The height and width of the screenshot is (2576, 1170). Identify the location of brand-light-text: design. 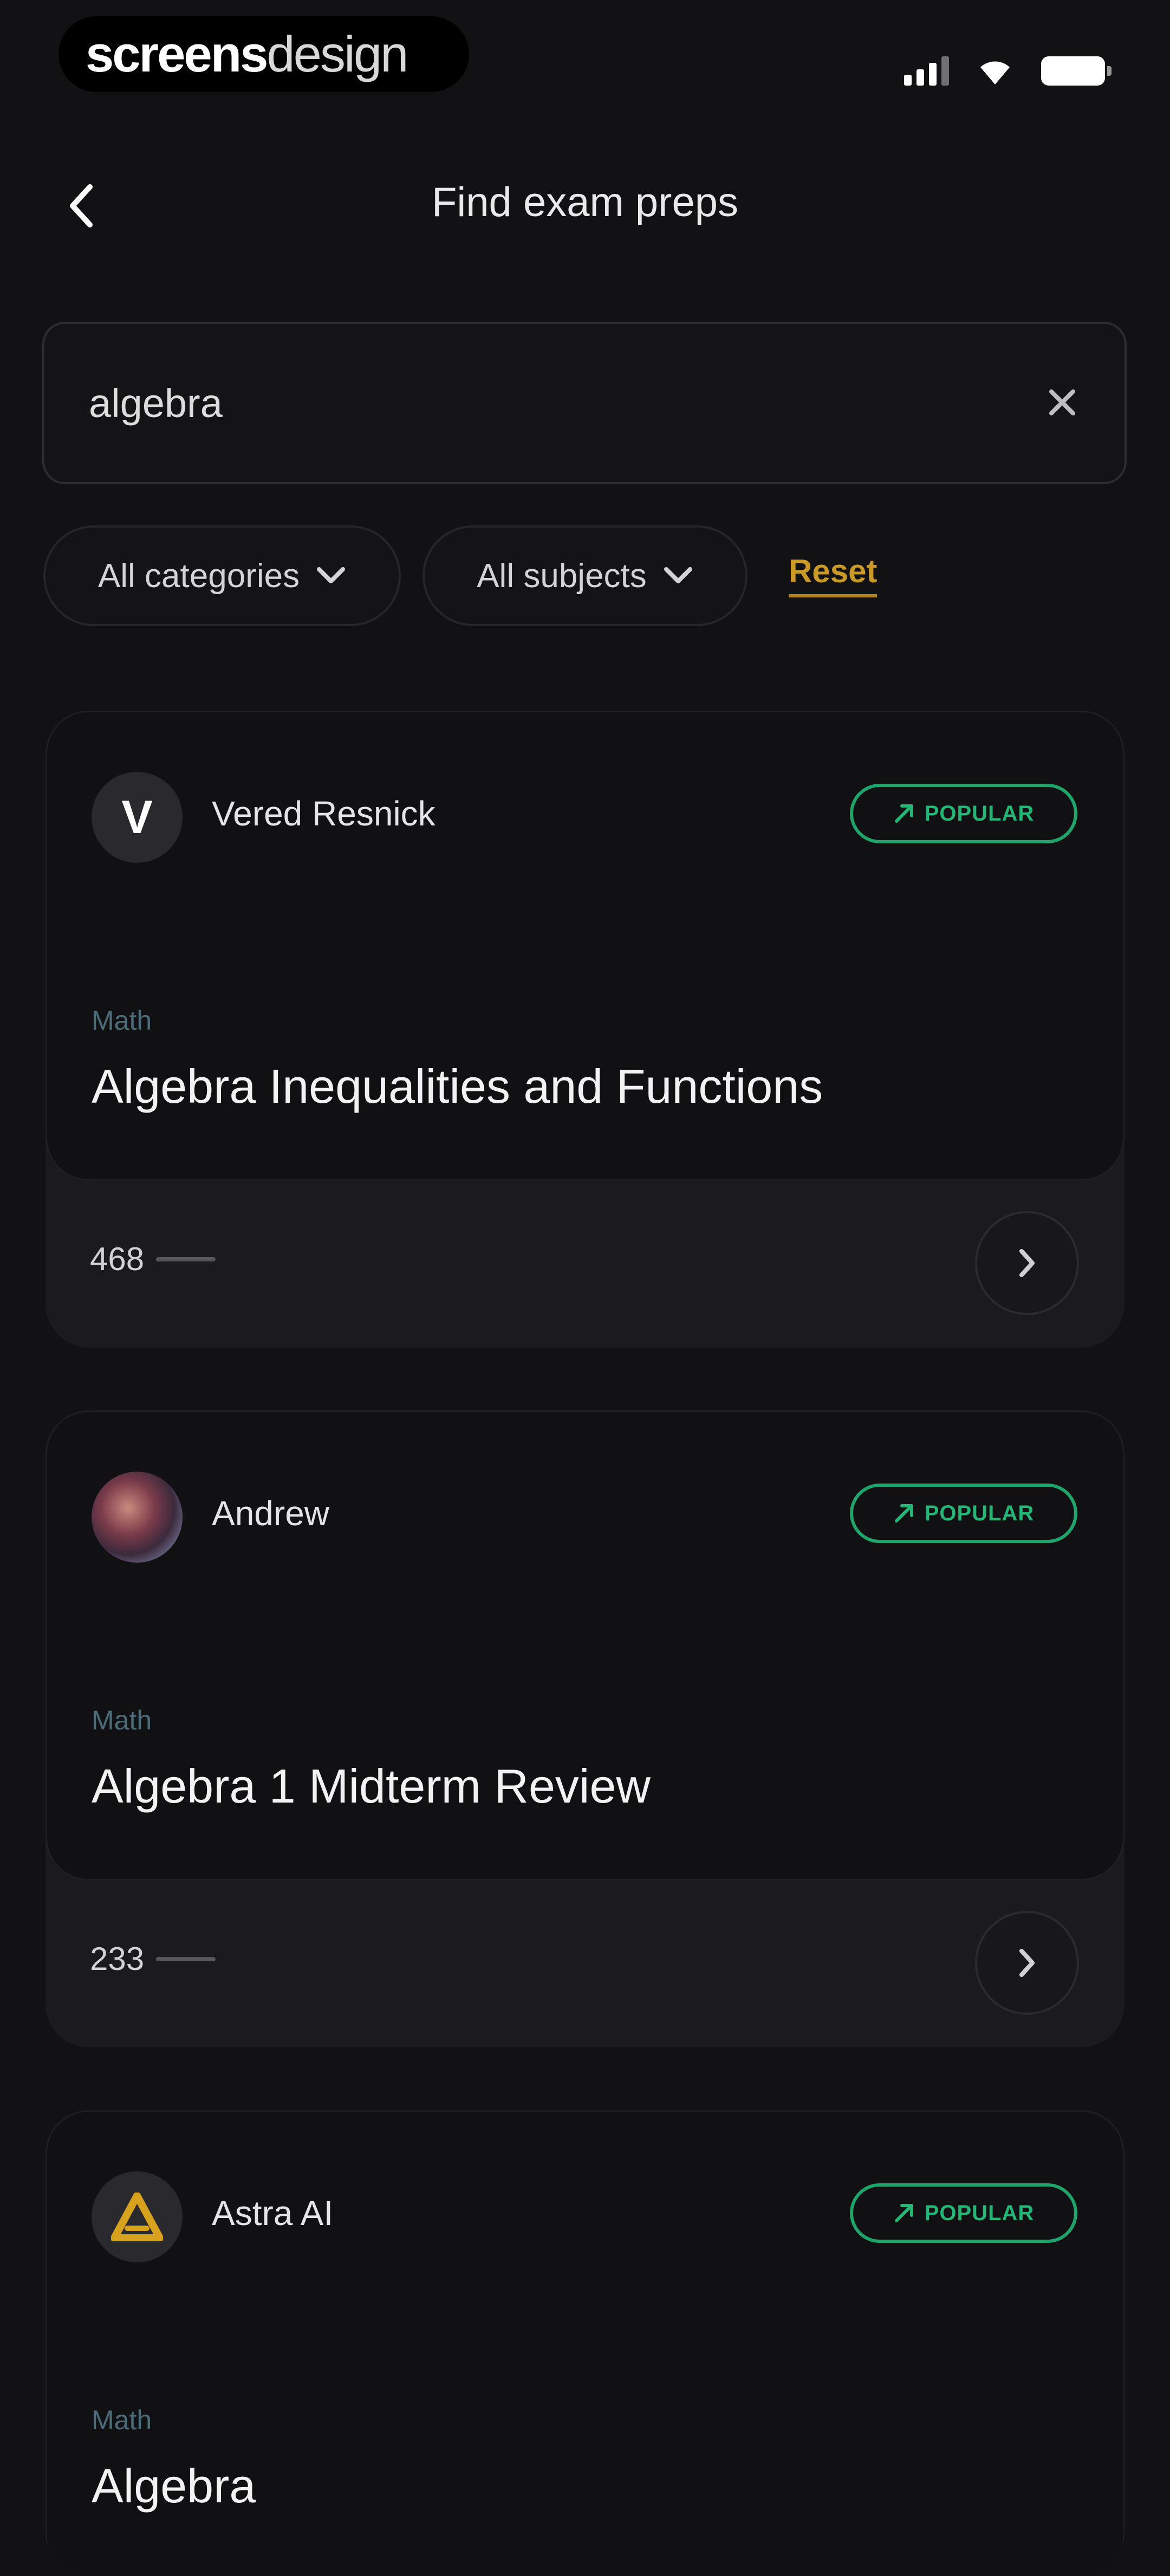
(337, 53).